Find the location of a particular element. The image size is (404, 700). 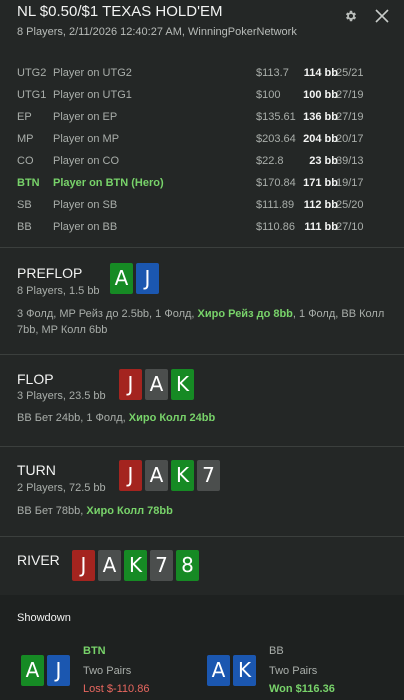

street-name: TURN is located at coordinates (36, 470).